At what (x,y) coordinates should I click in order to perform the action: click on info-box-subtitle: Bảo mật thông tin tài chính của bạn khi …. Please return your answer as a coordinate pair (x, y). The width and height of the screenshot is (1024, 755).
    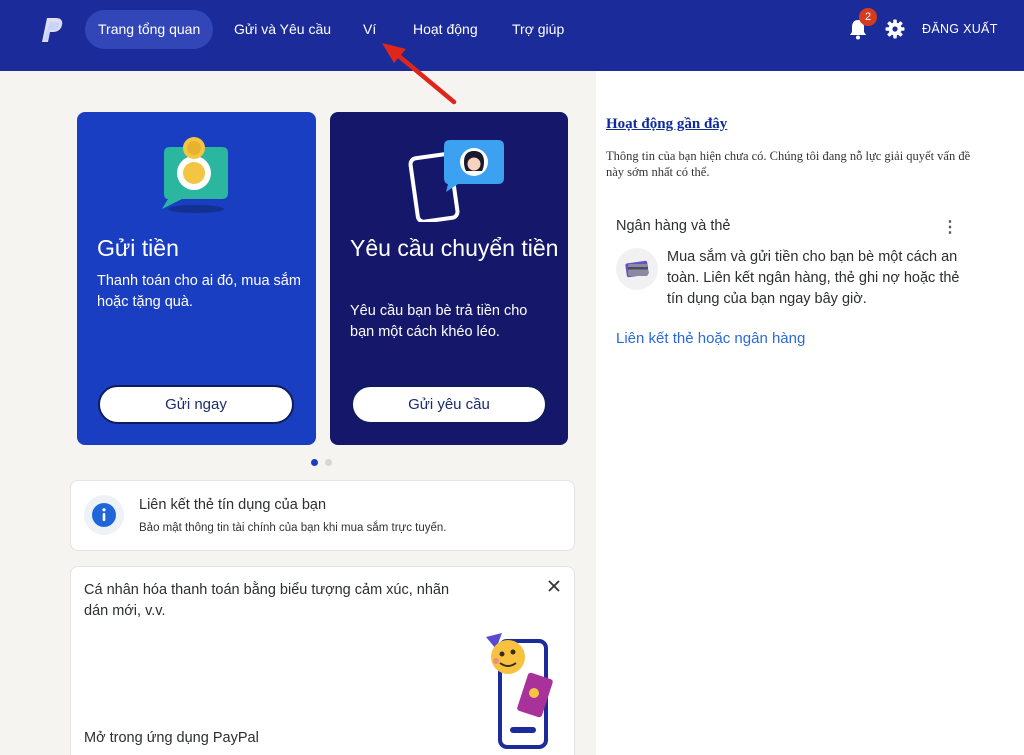
    Looking at the image, I should click on (293, 528).